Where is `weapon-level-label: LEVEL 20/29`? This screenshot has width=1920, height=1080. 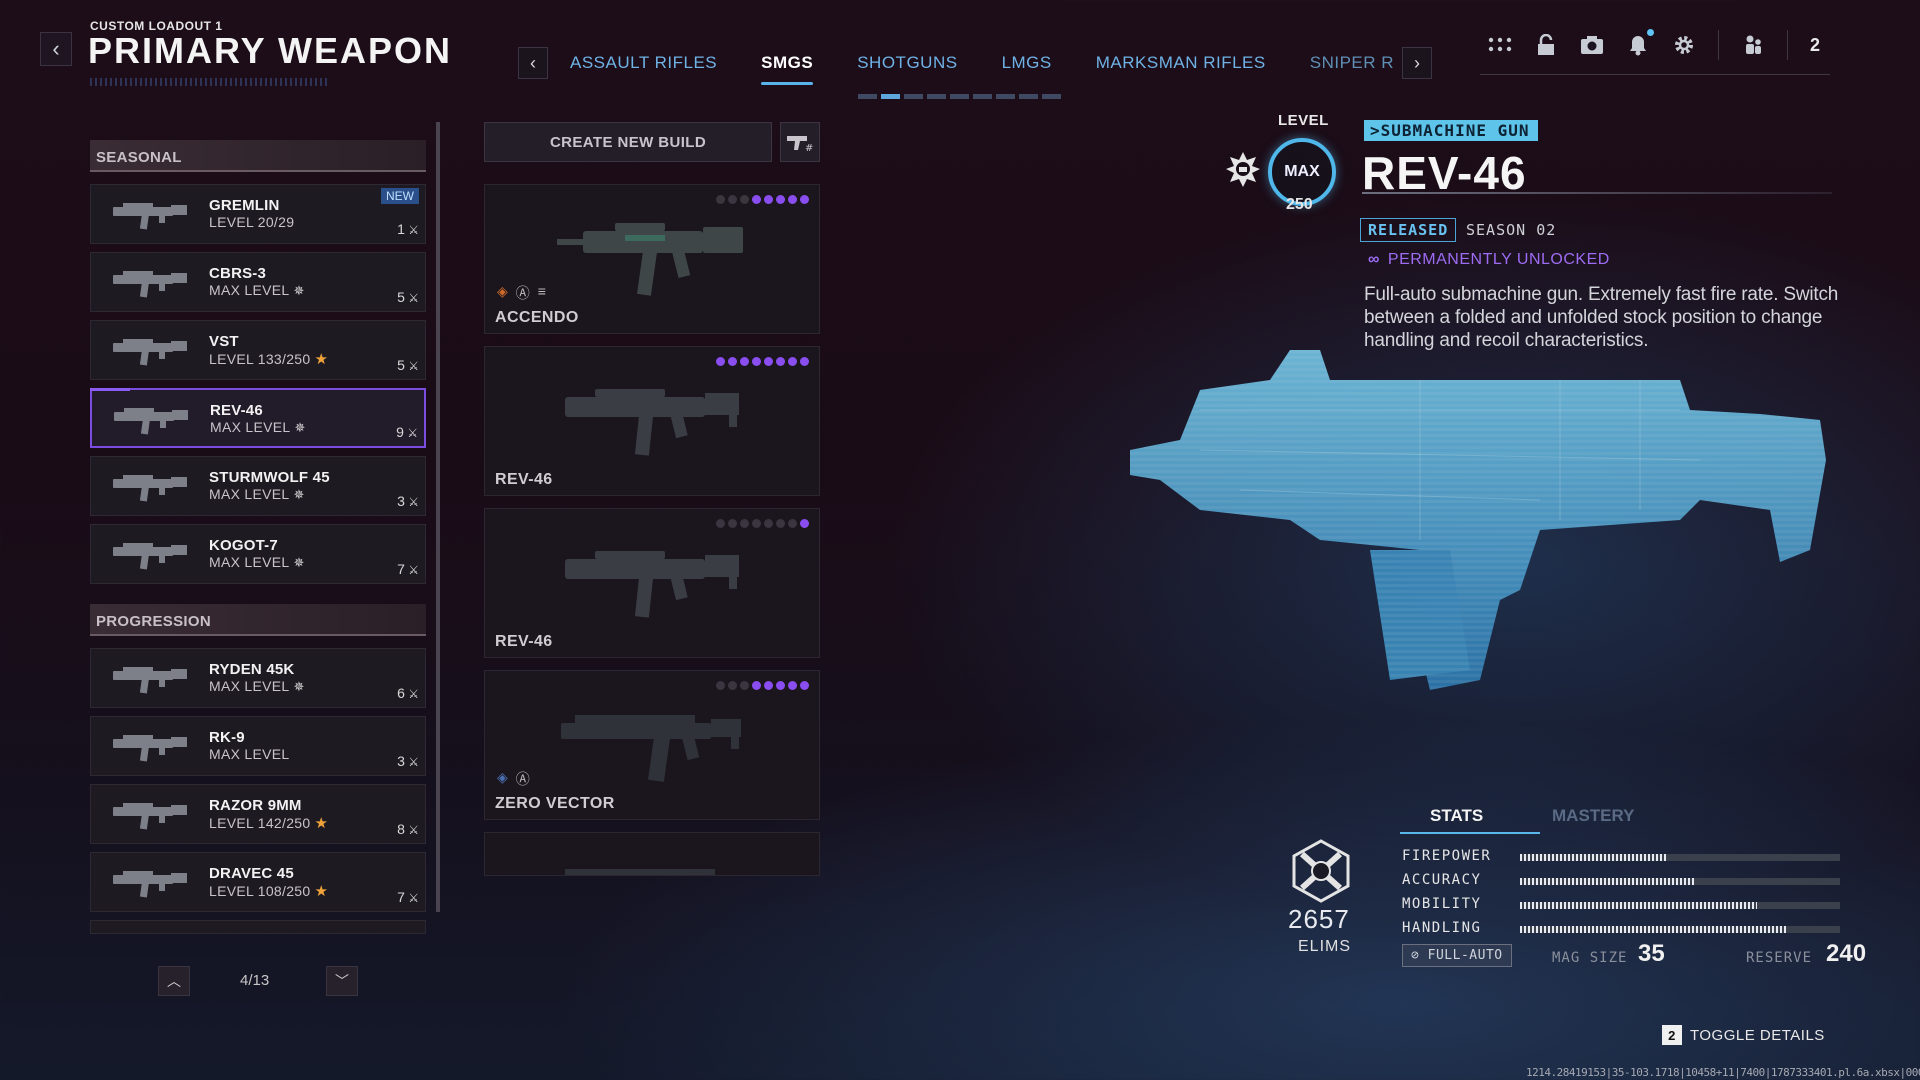 weapon-level-label: LEVEL 20/29 is located at coordinates (252, 222).